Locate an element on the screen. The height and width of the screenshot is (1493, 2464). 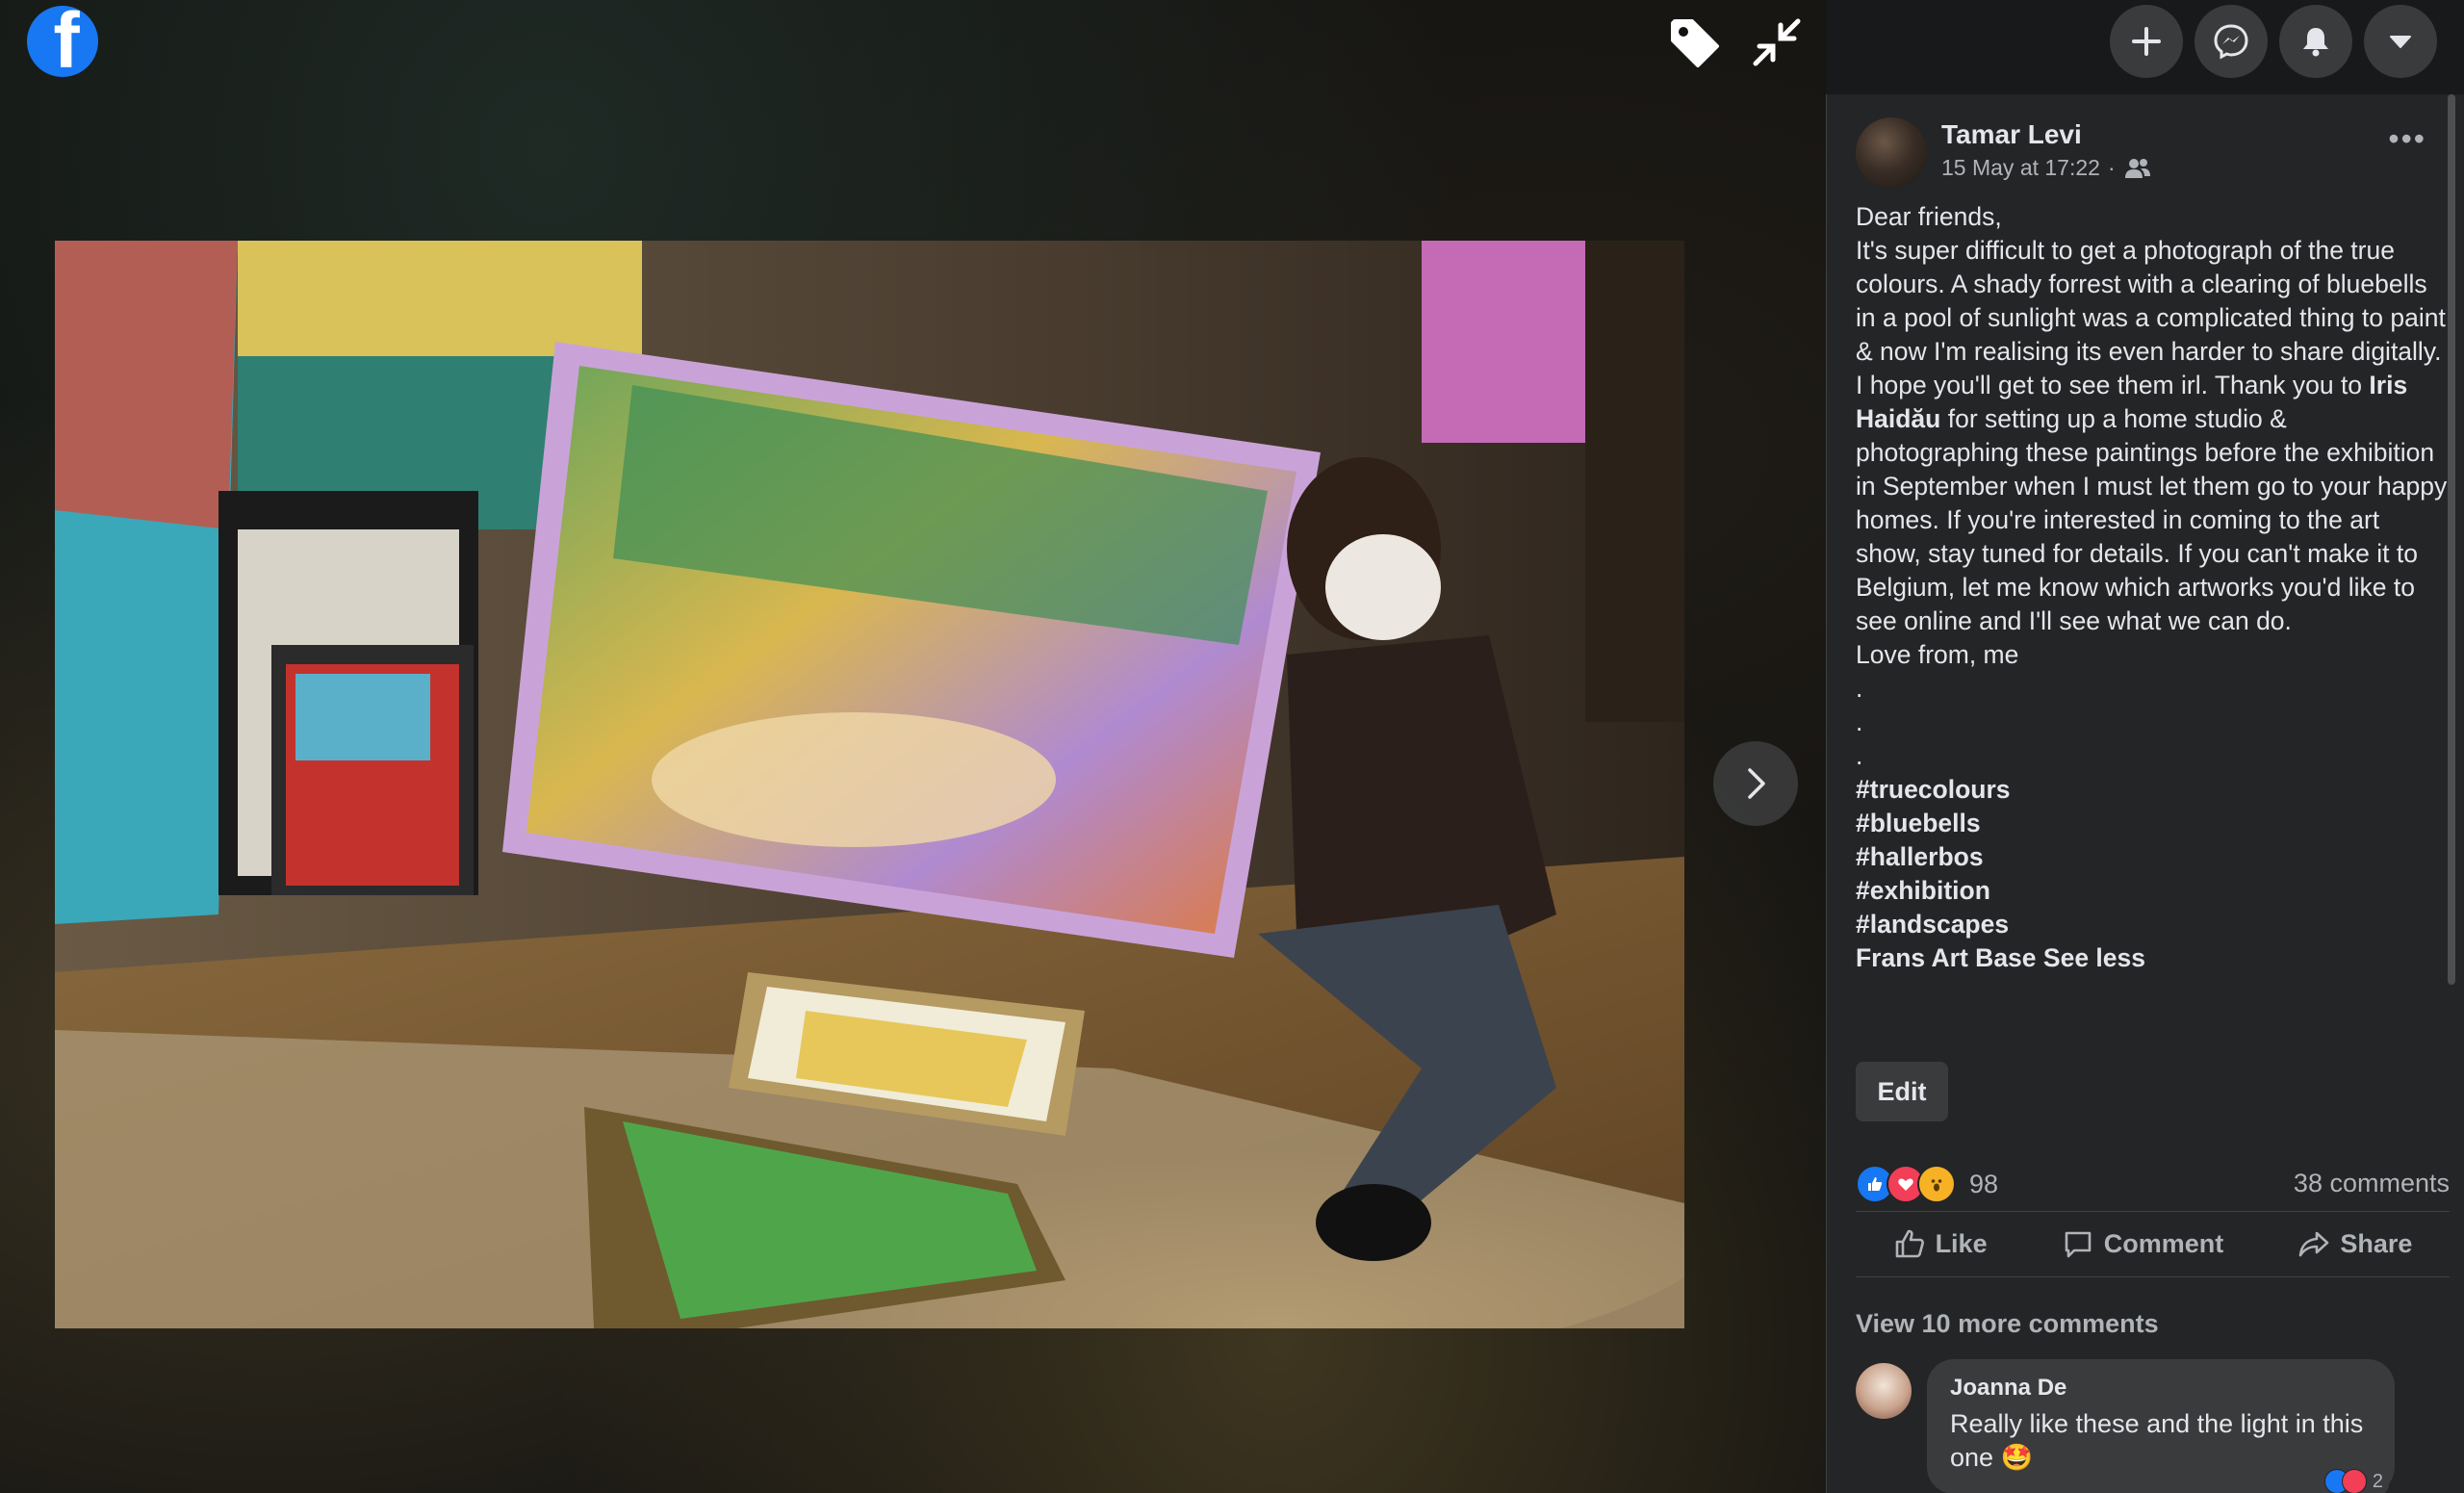
create-button is located at coordinates (2146, 41).